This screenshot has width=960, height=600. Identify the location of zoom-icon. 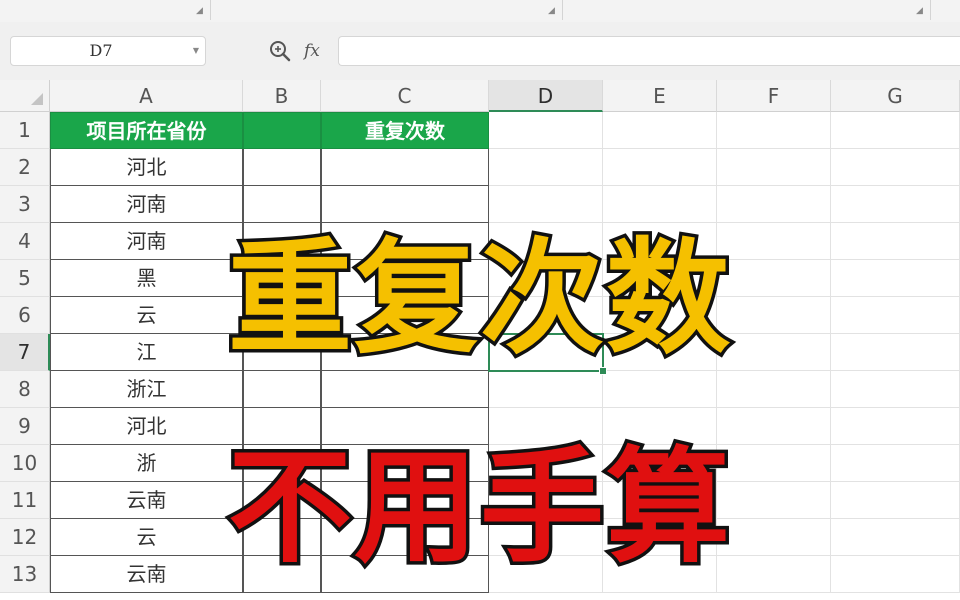
(280, 51).